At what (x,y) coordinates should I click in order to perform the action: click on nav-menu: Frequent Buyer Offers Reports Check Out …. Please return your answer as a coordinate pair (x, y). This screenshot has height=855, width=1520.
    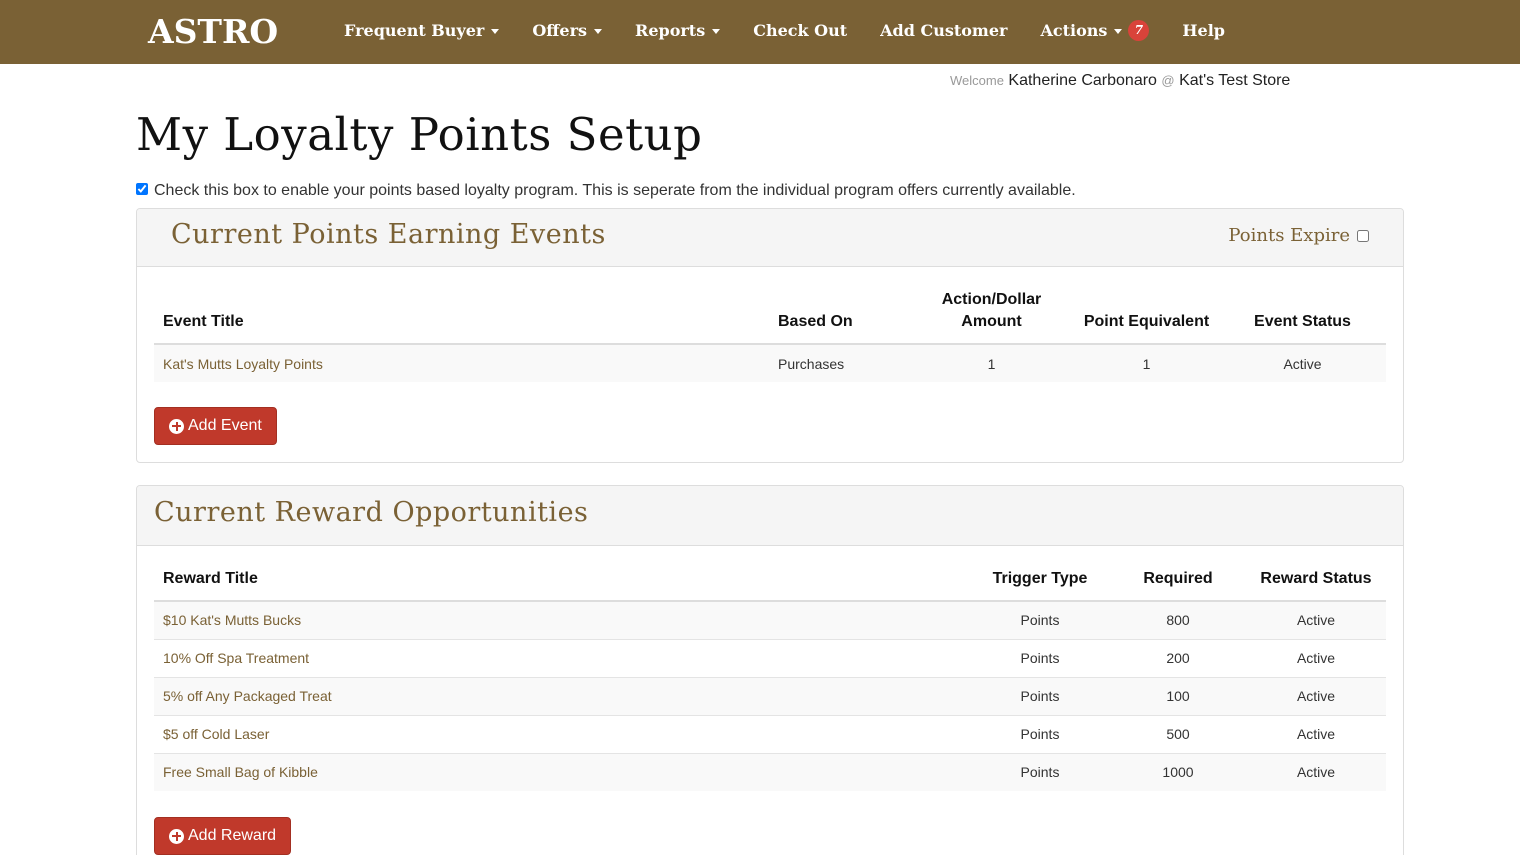
    Looking at the image, I should click on (801, 30).